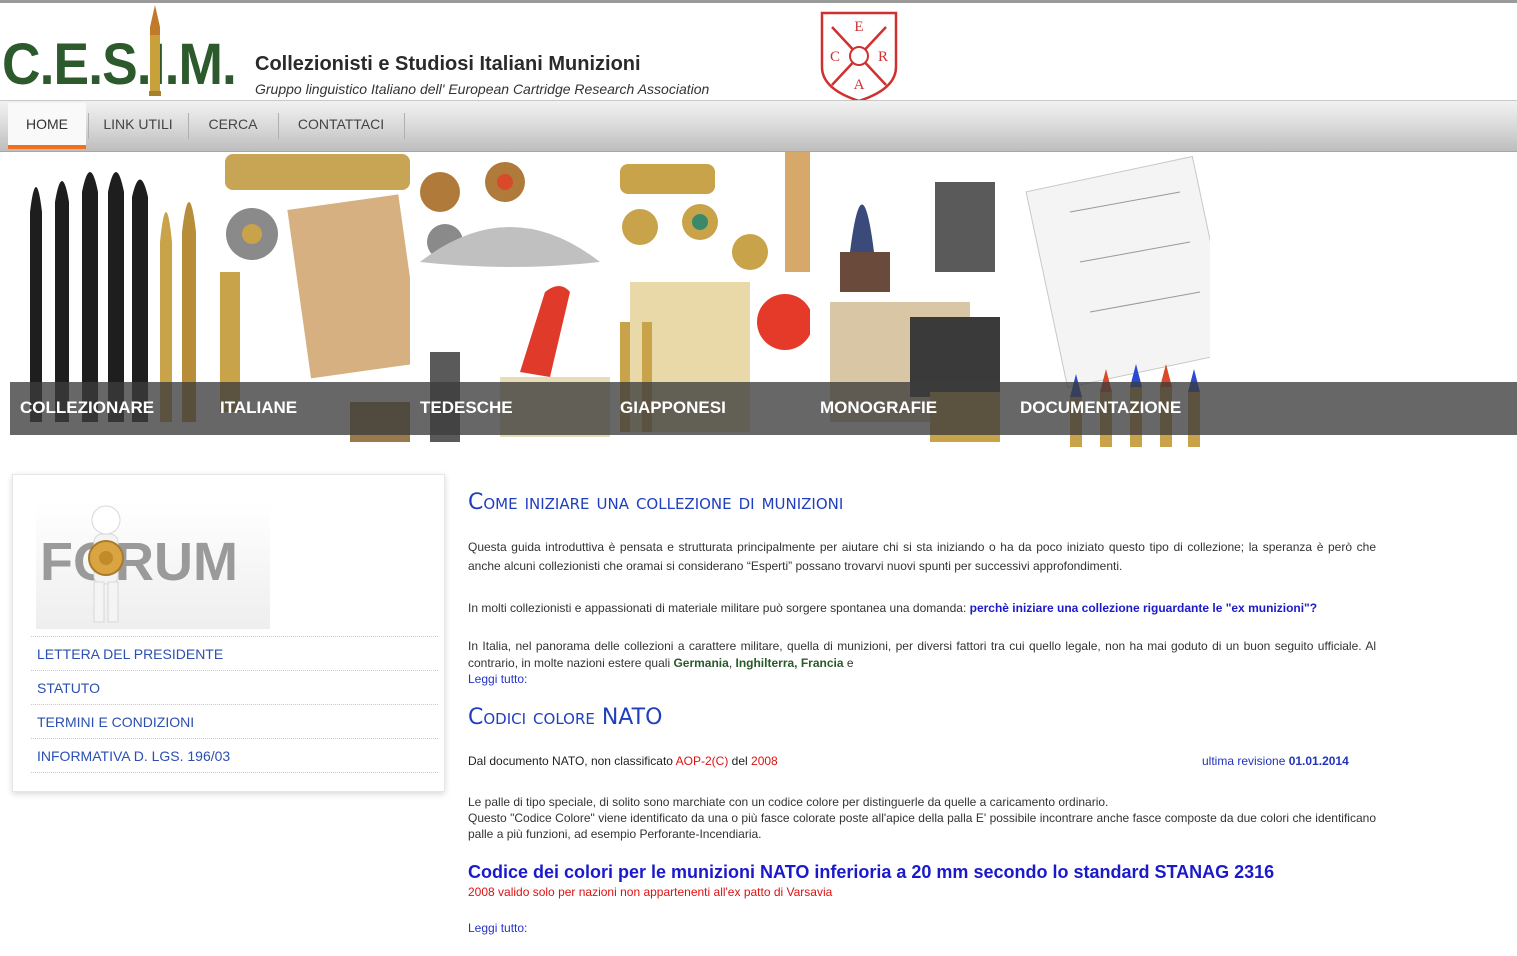 The width and height of the screenshot is (1517, 956). I want to click on category-giapponesi: GIAPPONESI, so click(673, 408).